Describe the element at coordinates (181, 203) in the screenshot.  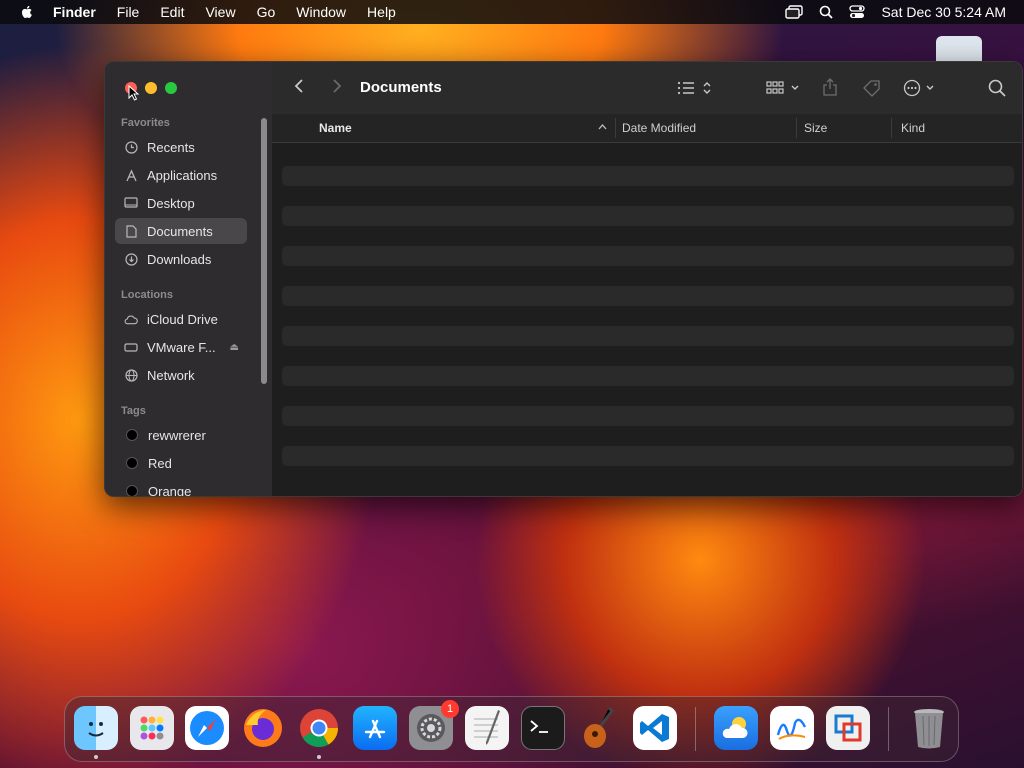
I see `sidebar-item-desktop: Desktop` at that location.